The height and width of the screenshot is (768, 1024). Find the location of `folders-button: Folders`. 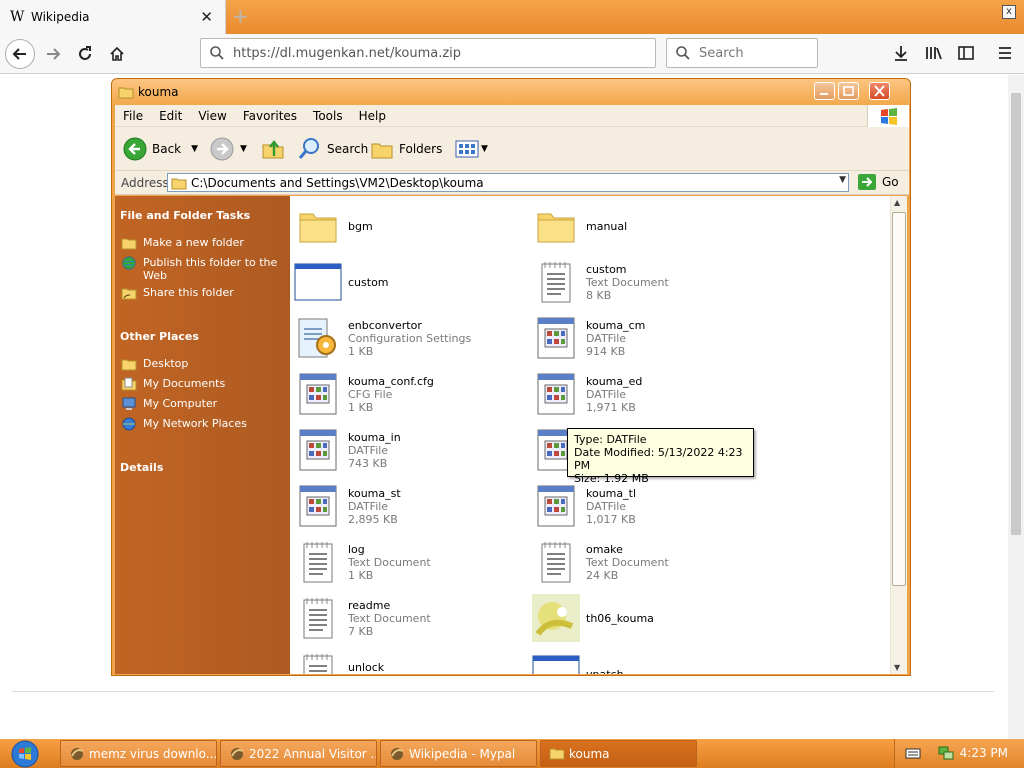

folders-button: Folders is located at coordinates (406, 149).